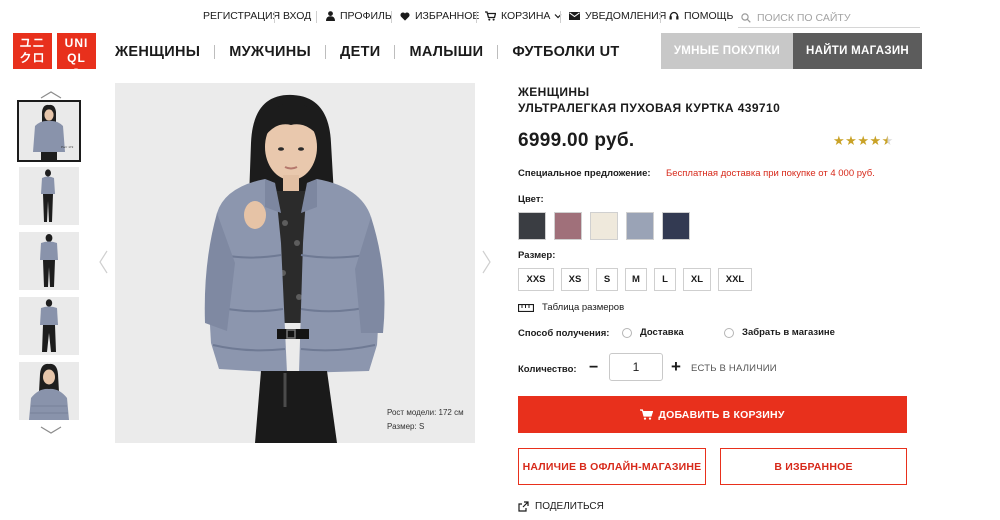 The height and width of the screenshot is (520, 1000). What do you see at coordinates (676, 367) in the screenshot?
I see `quantity-increment-button: +` at bounding box center [676, 367].